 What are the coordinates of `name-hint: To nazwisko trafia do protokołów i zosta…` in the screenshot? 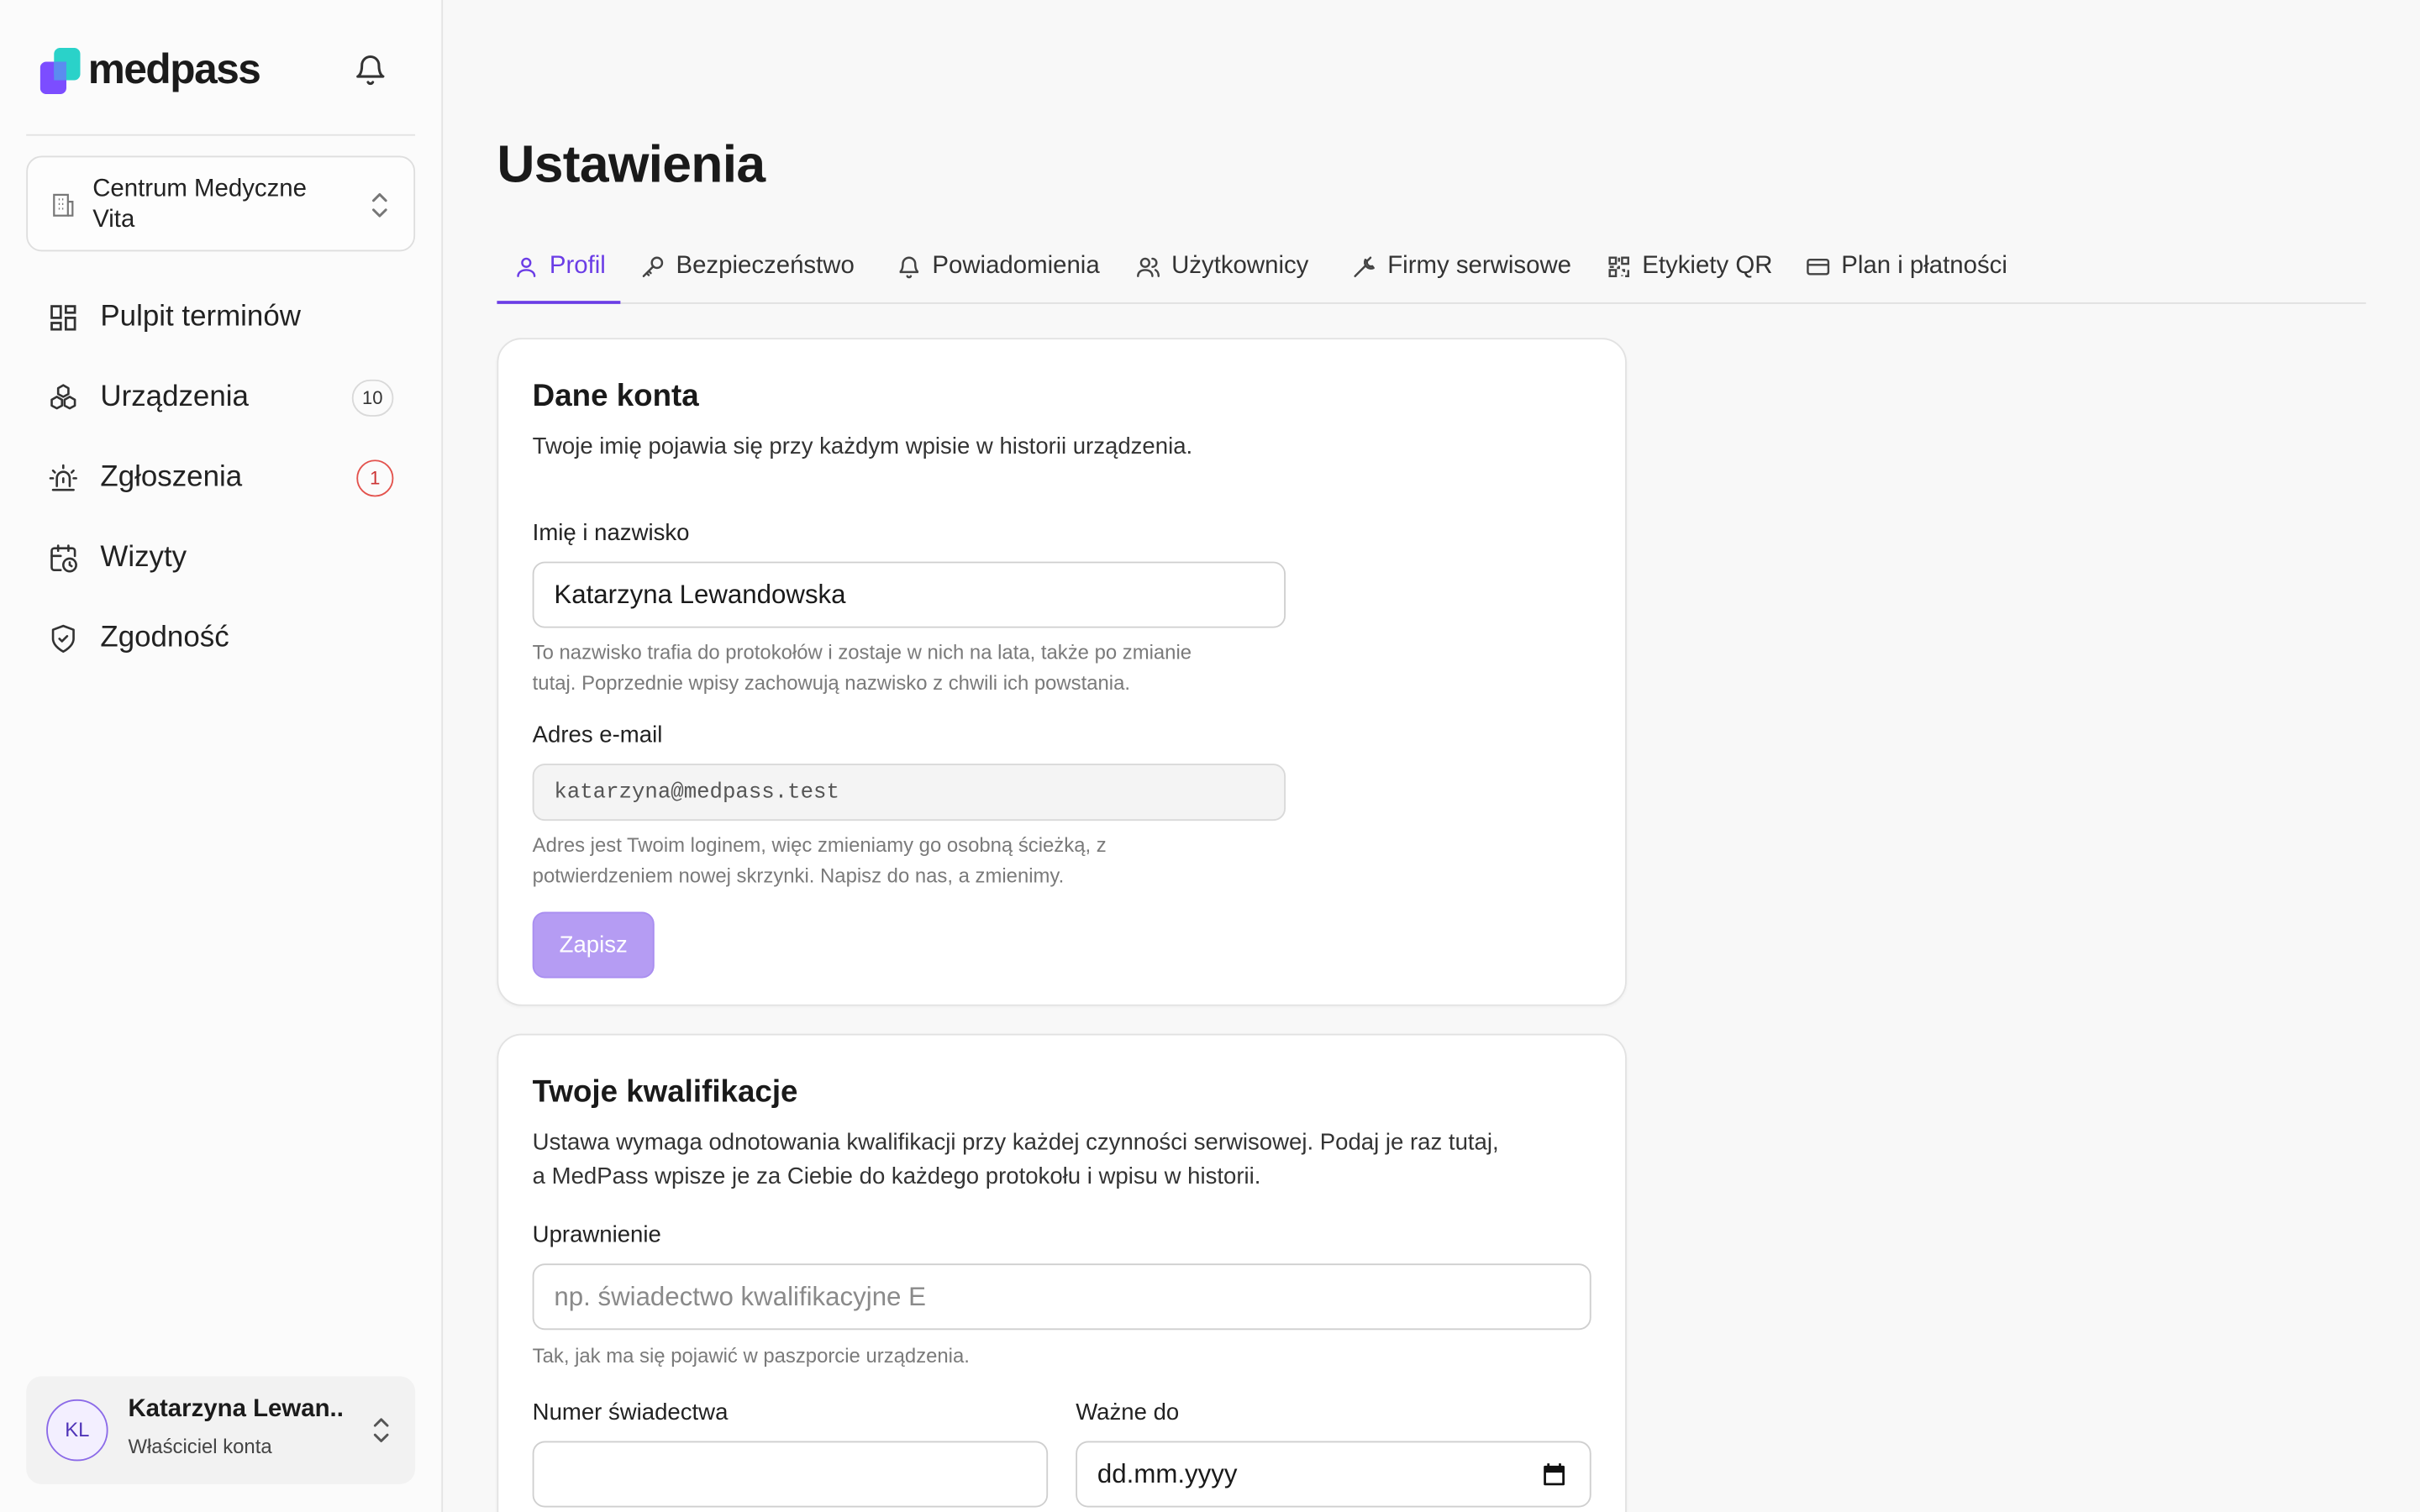 It's located at (903, 668).